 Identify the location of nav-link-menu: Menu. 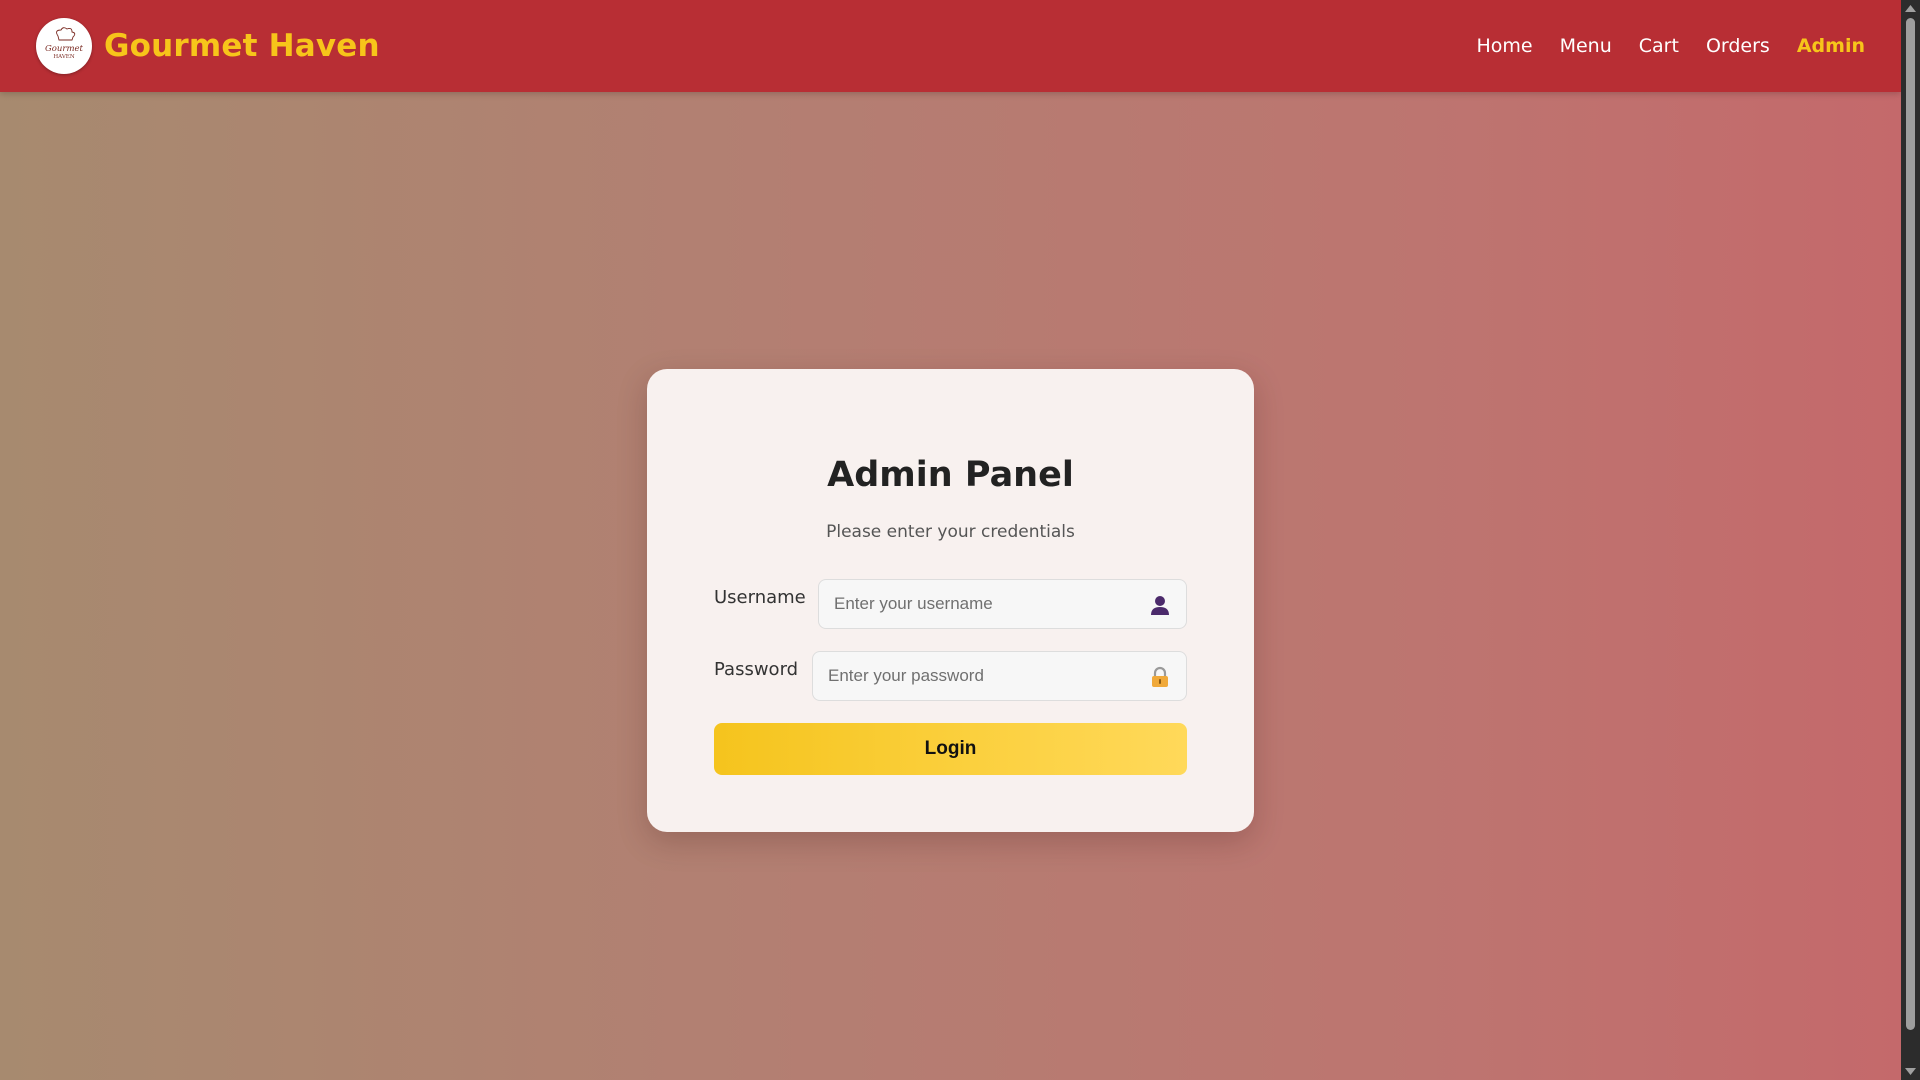
(1586, 46).